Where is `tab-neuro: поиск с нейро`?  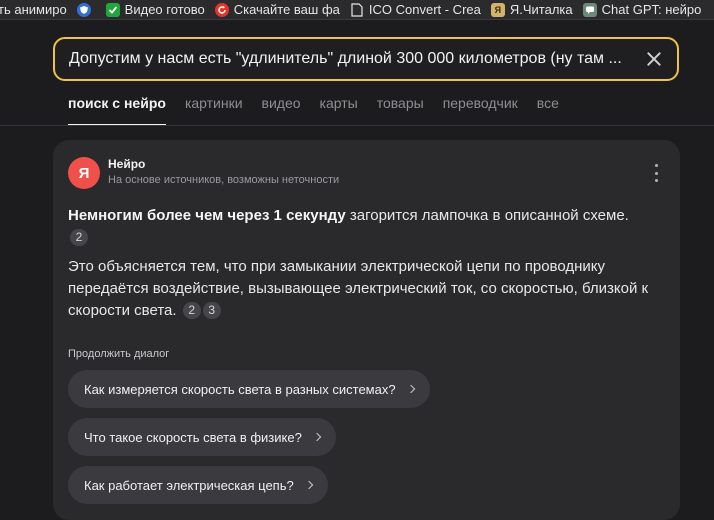 tab-neuro: поиск с нейро is located at coordinates (117, 110).